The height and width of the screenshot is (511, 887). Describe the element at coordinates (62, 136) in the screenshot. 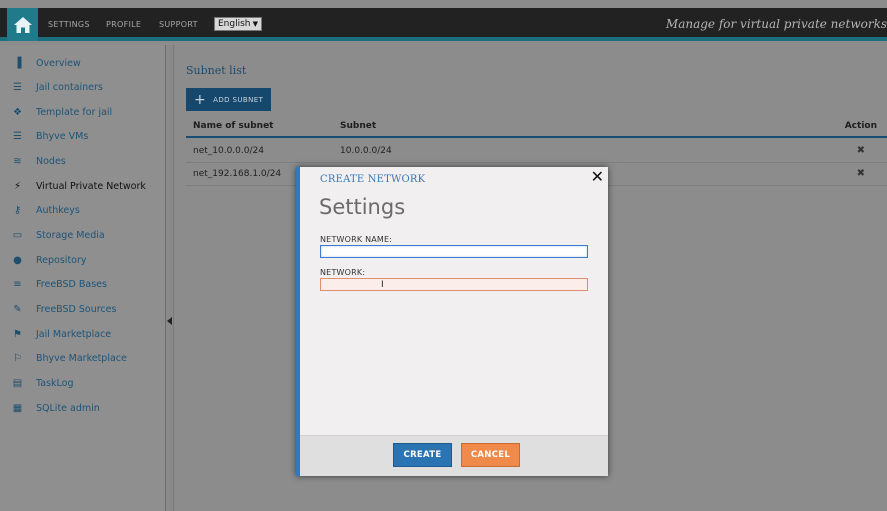

I see `sidebar-item-label: Bhyve VMs` at that location.